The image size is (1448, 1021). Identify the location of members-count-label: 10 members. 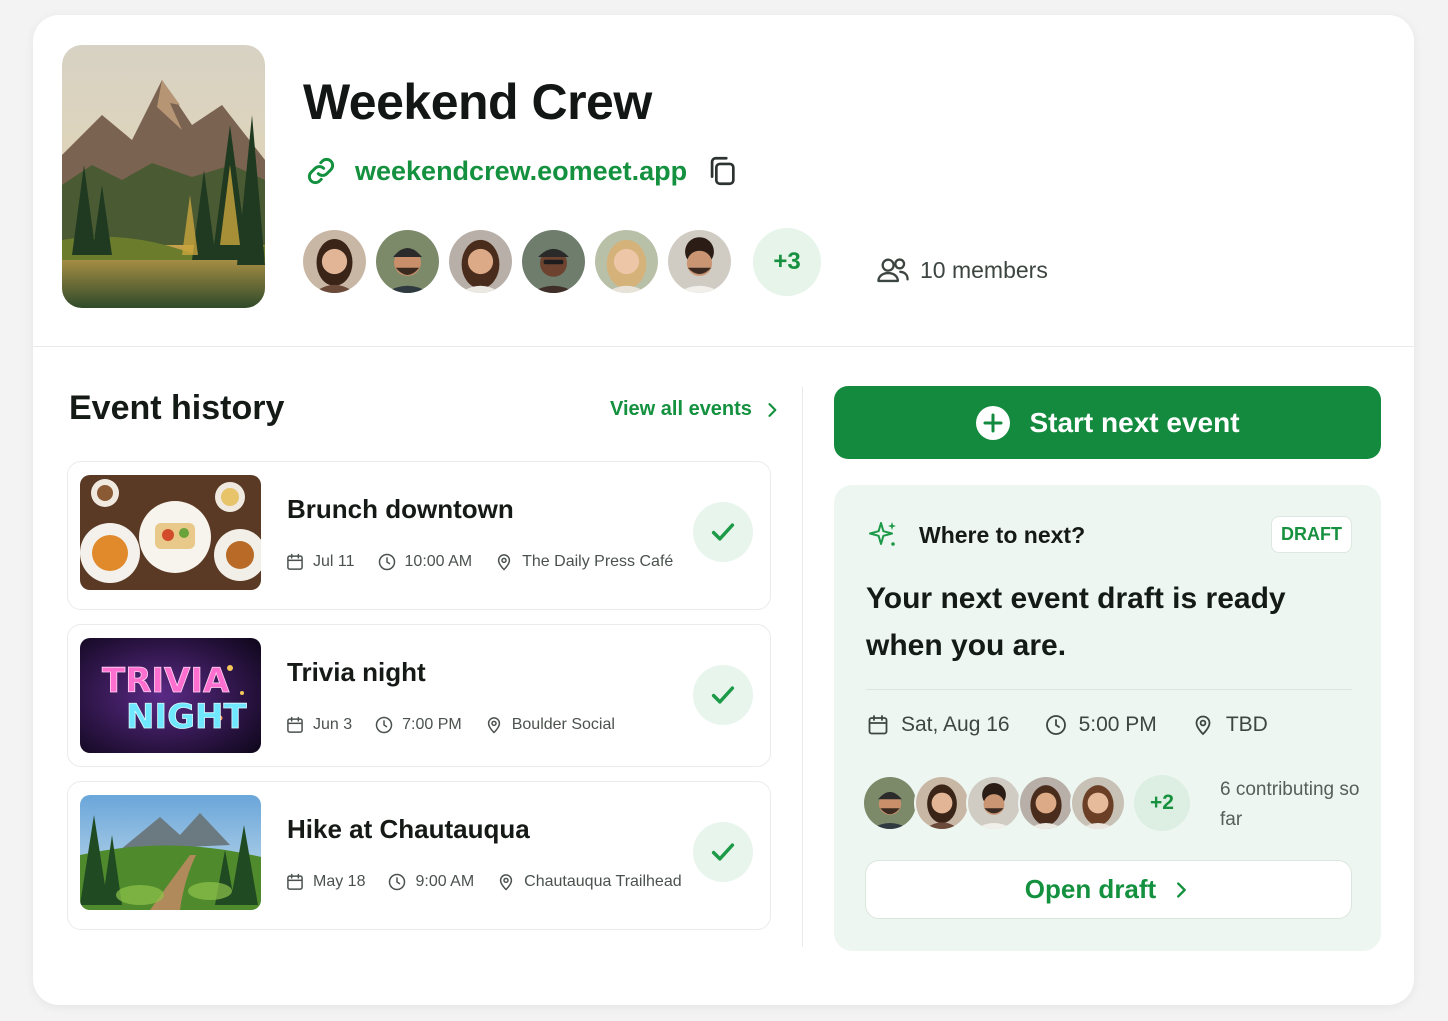
(984, 269).